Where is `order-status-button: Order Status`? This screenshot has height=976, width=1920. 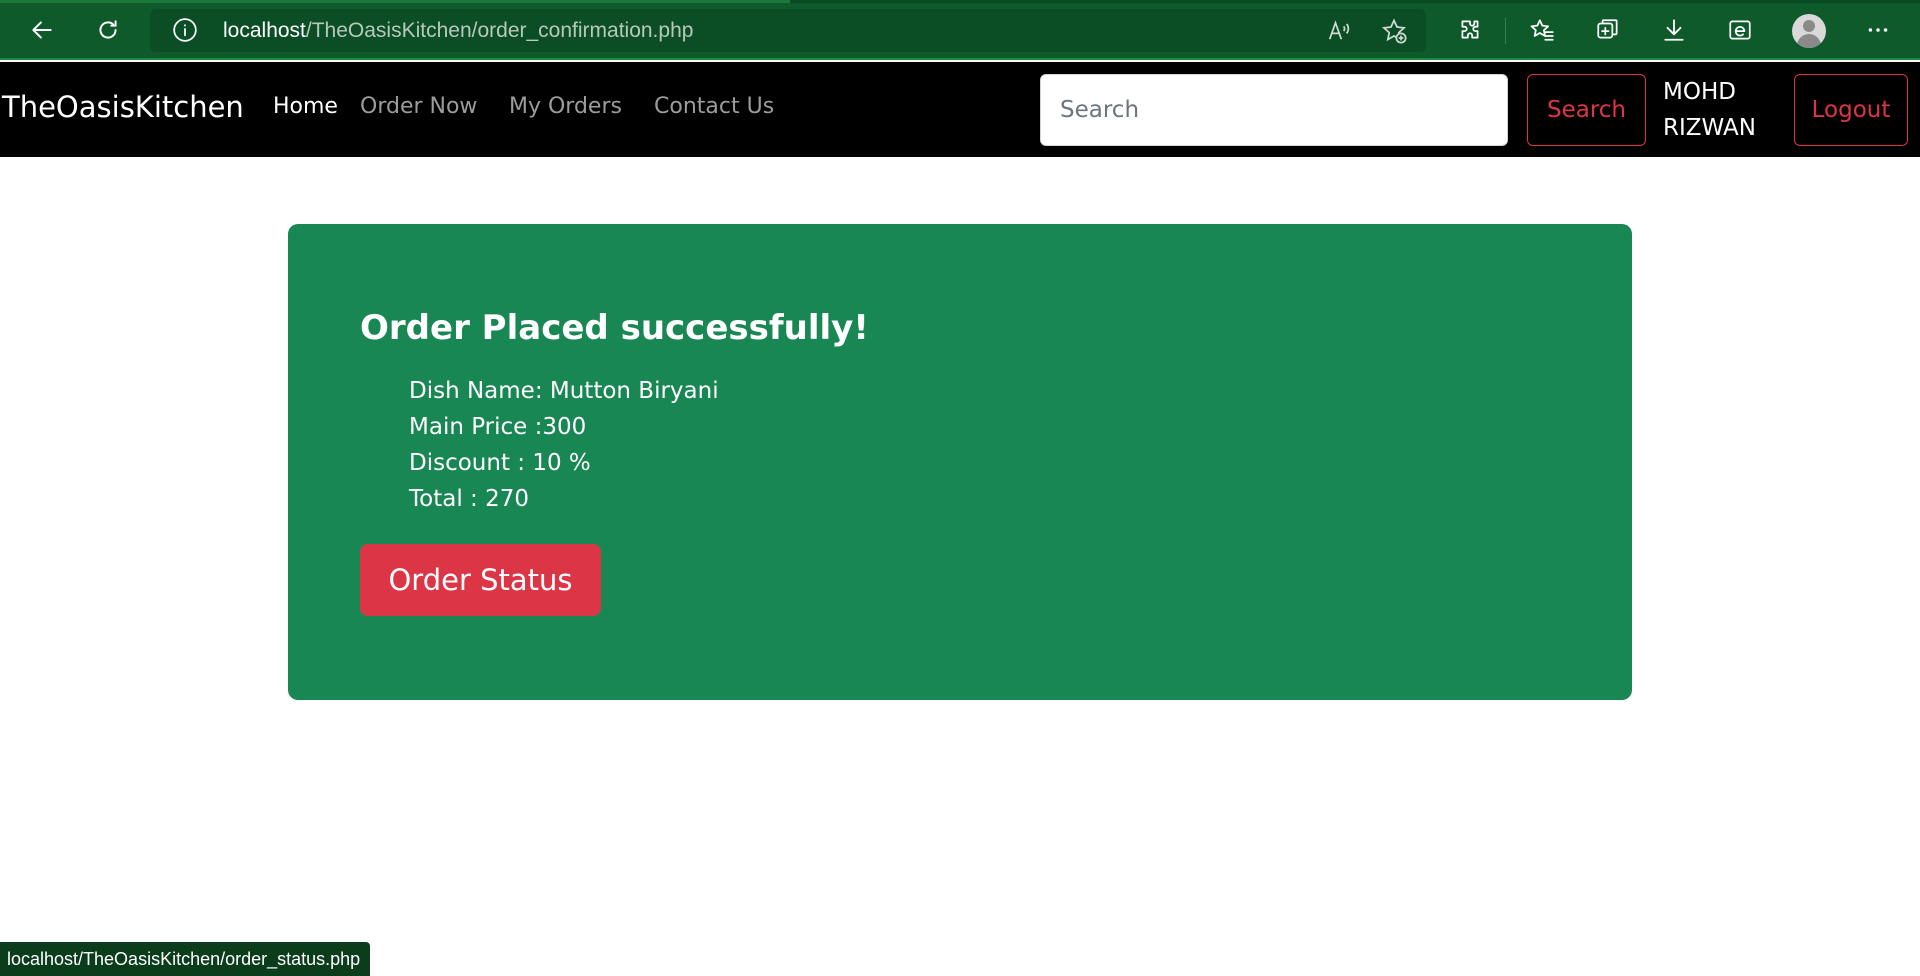 order-status-button: Order Status is located at coordinates (480, 580).